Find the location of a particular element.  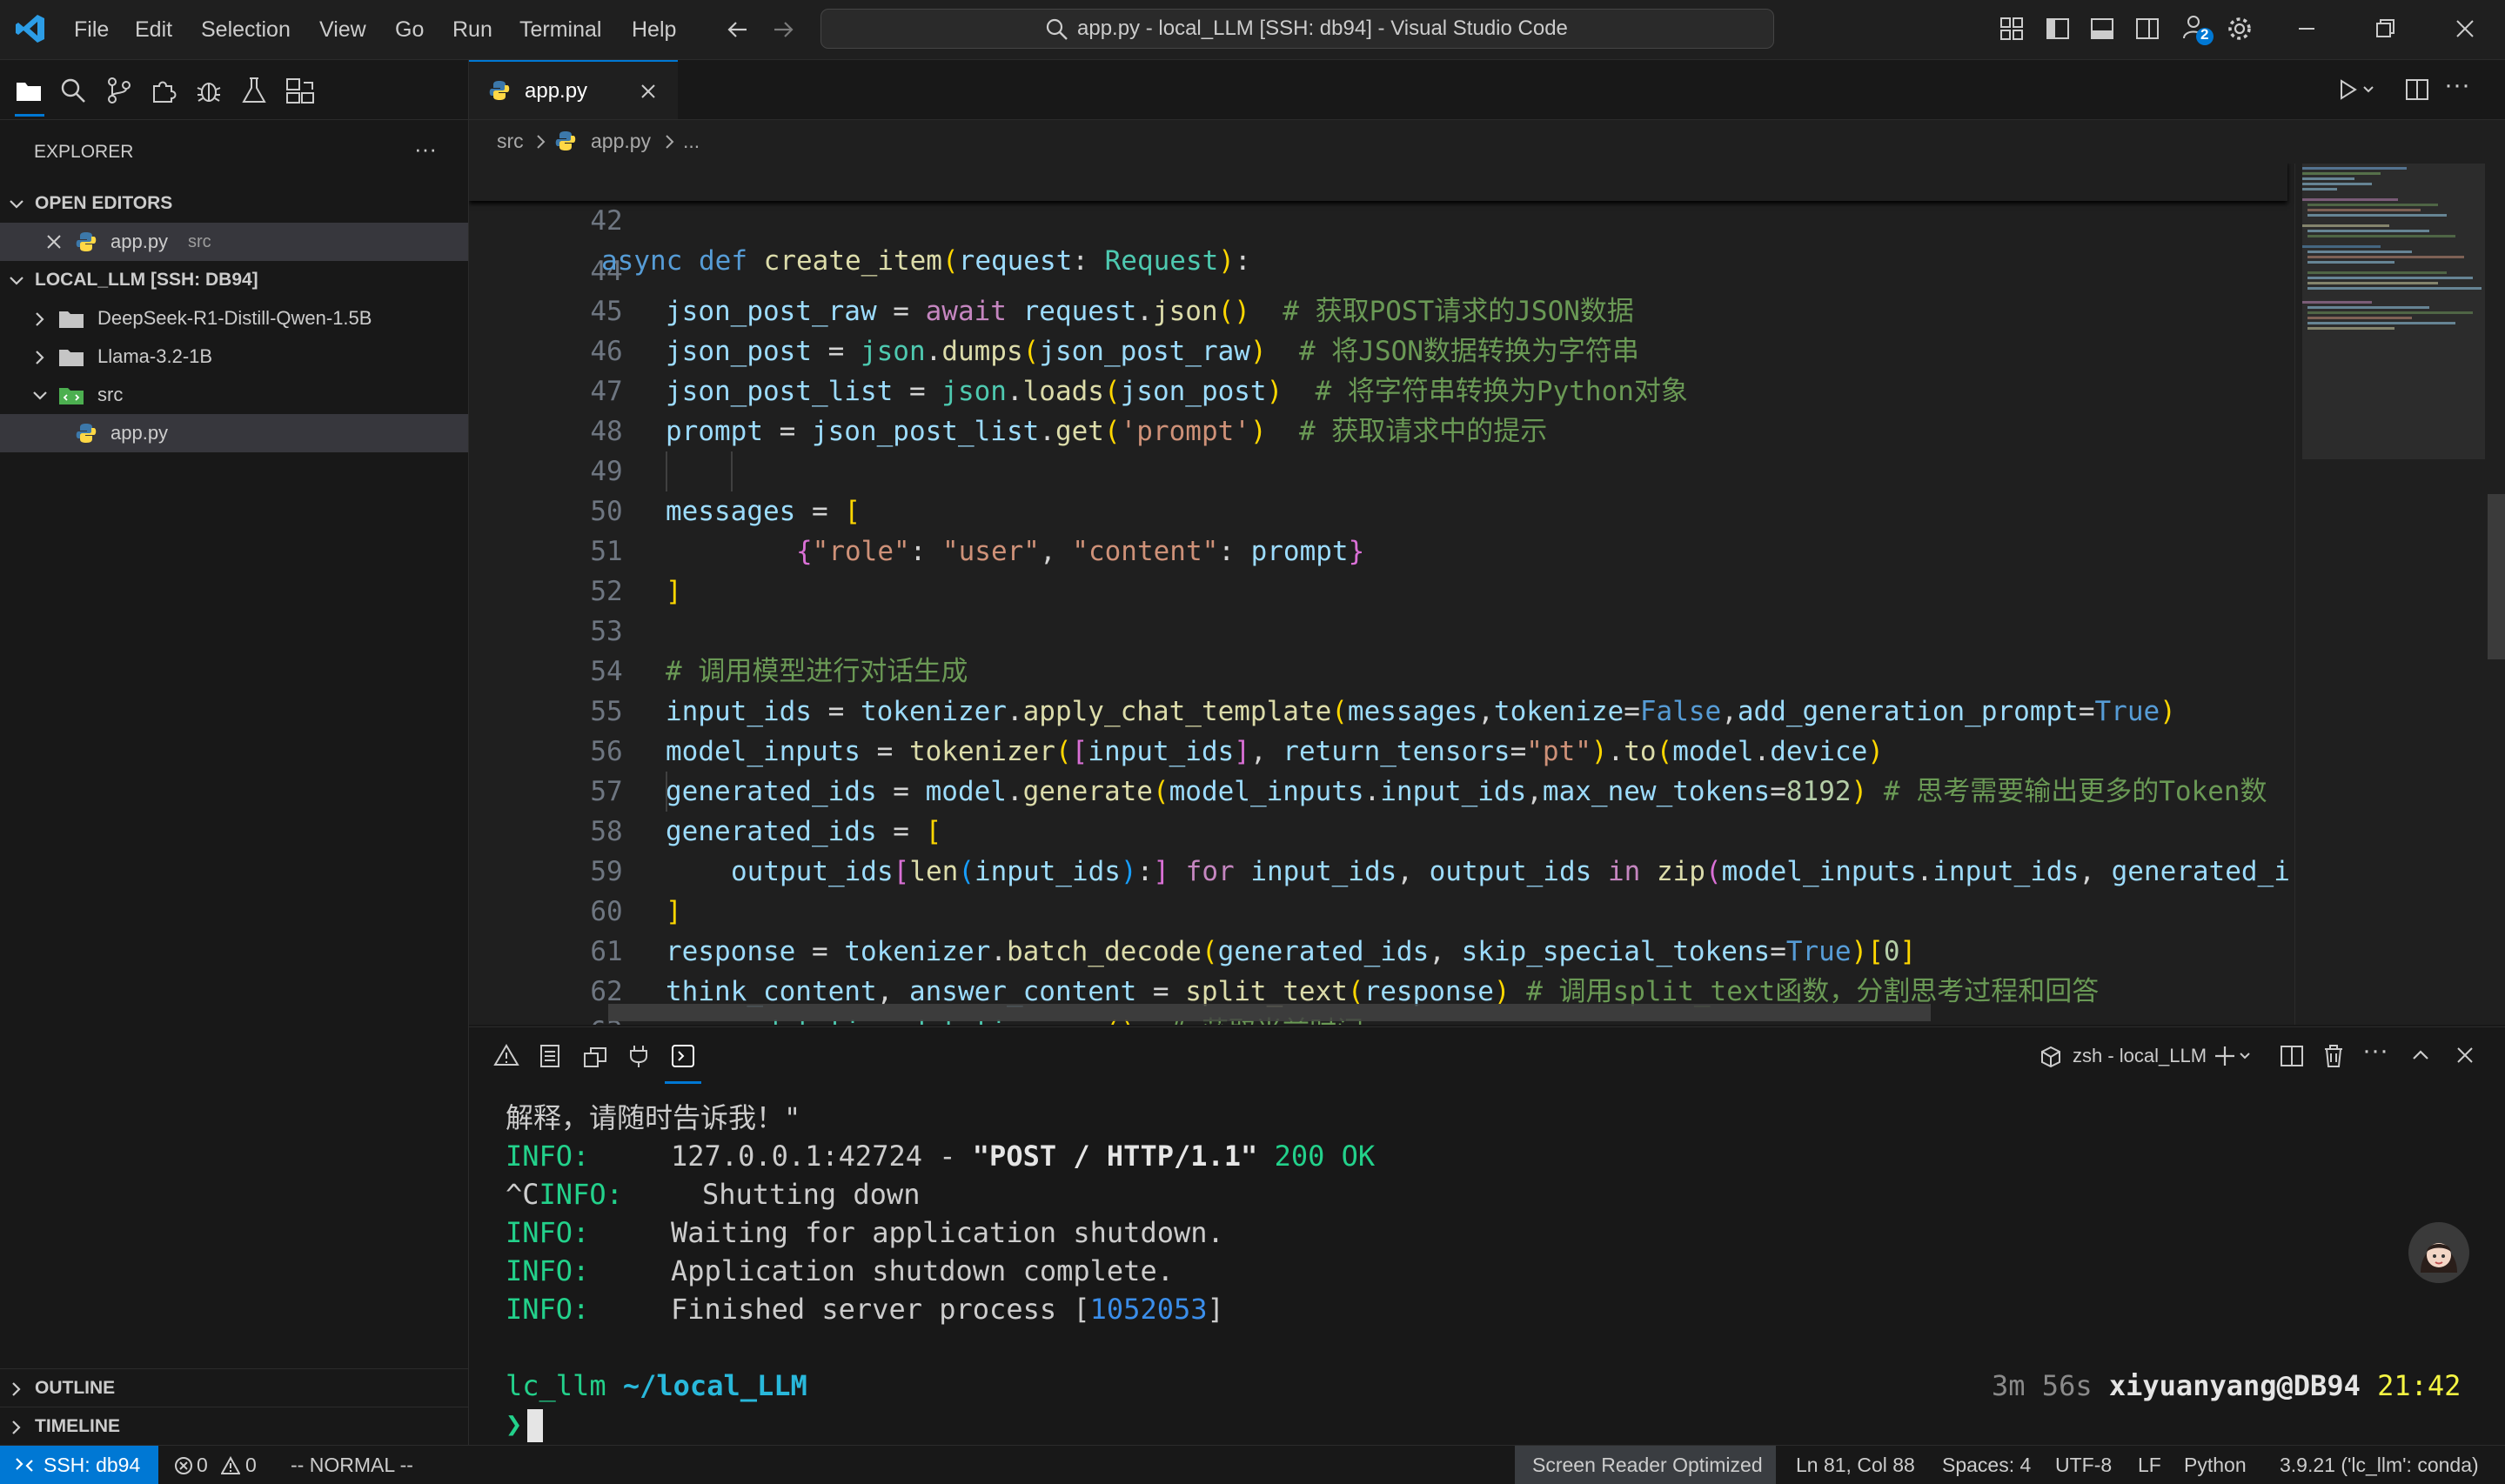

open-editor-folder: src is located at coordinates (199, 241).